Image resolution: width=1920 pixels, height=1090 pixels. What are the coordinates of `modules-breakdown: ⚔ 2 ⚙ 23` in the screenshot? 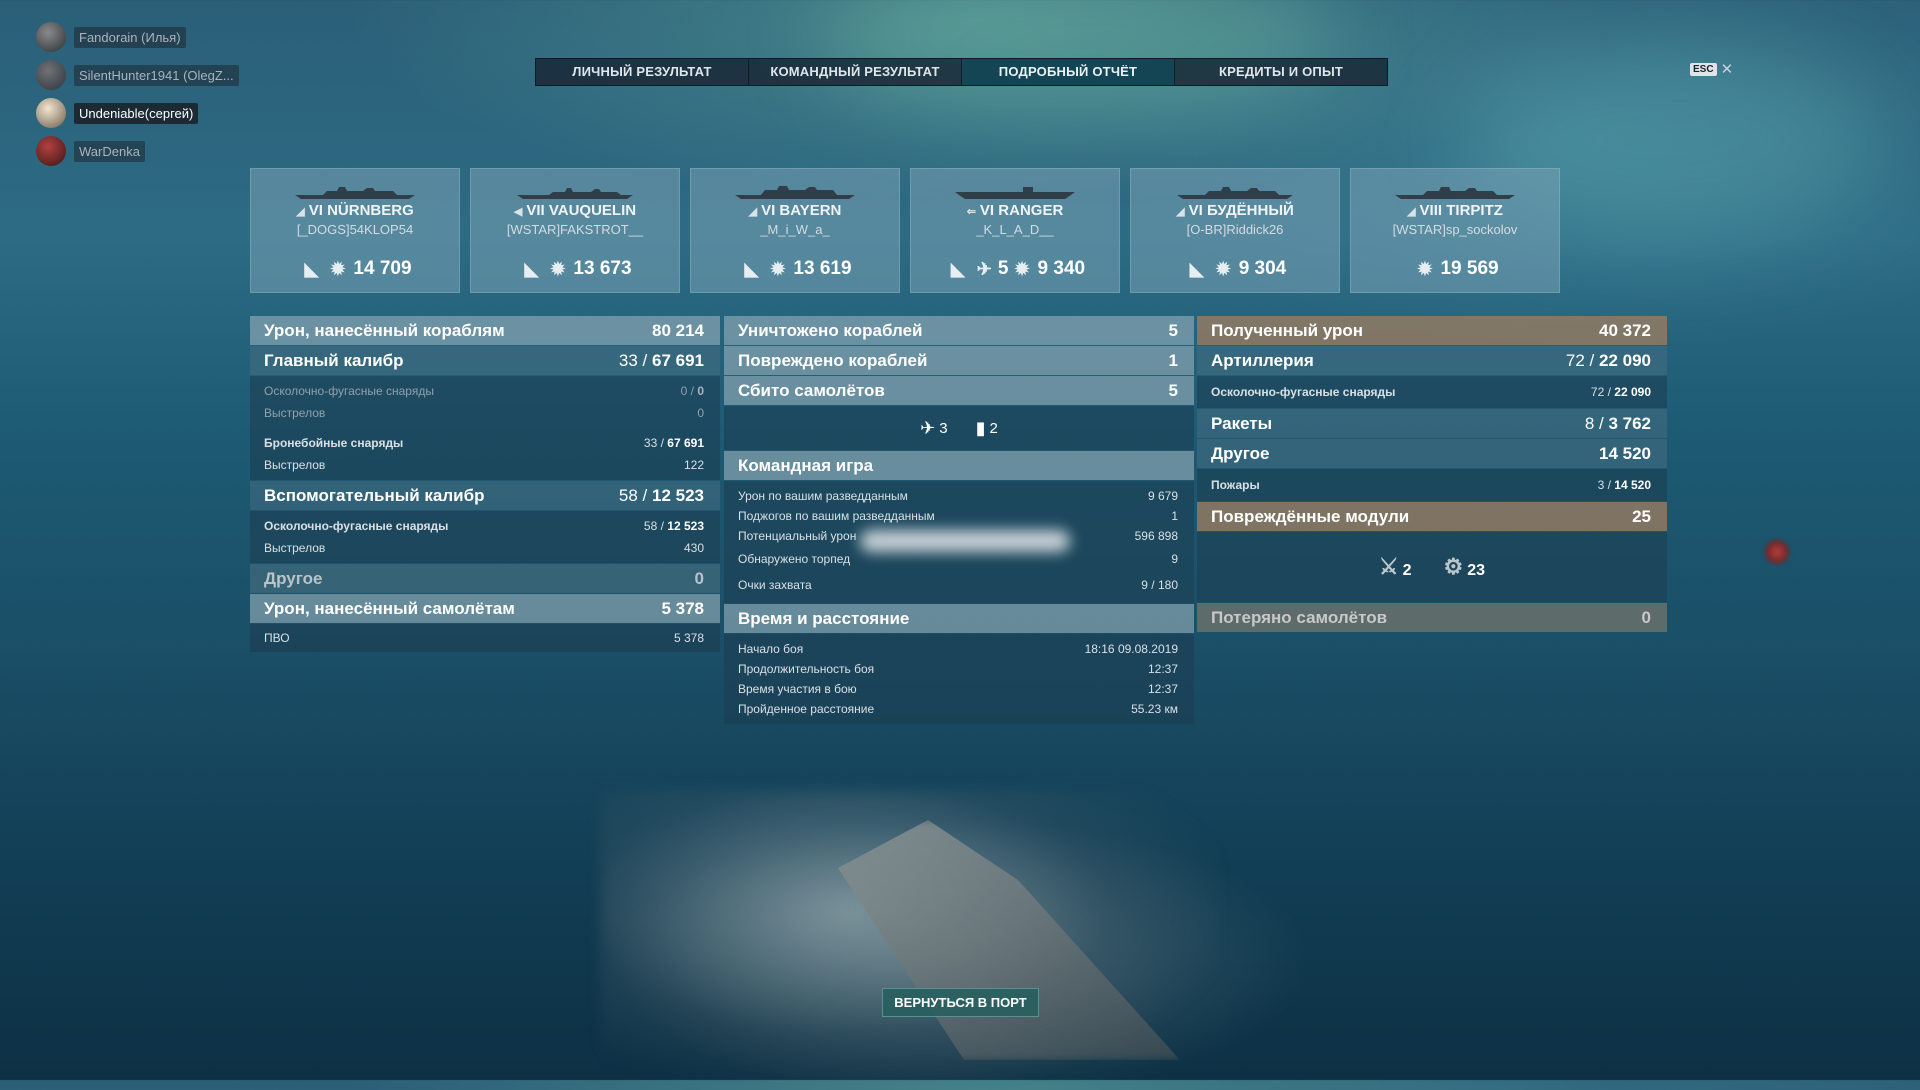 It's located at (1432, 567).